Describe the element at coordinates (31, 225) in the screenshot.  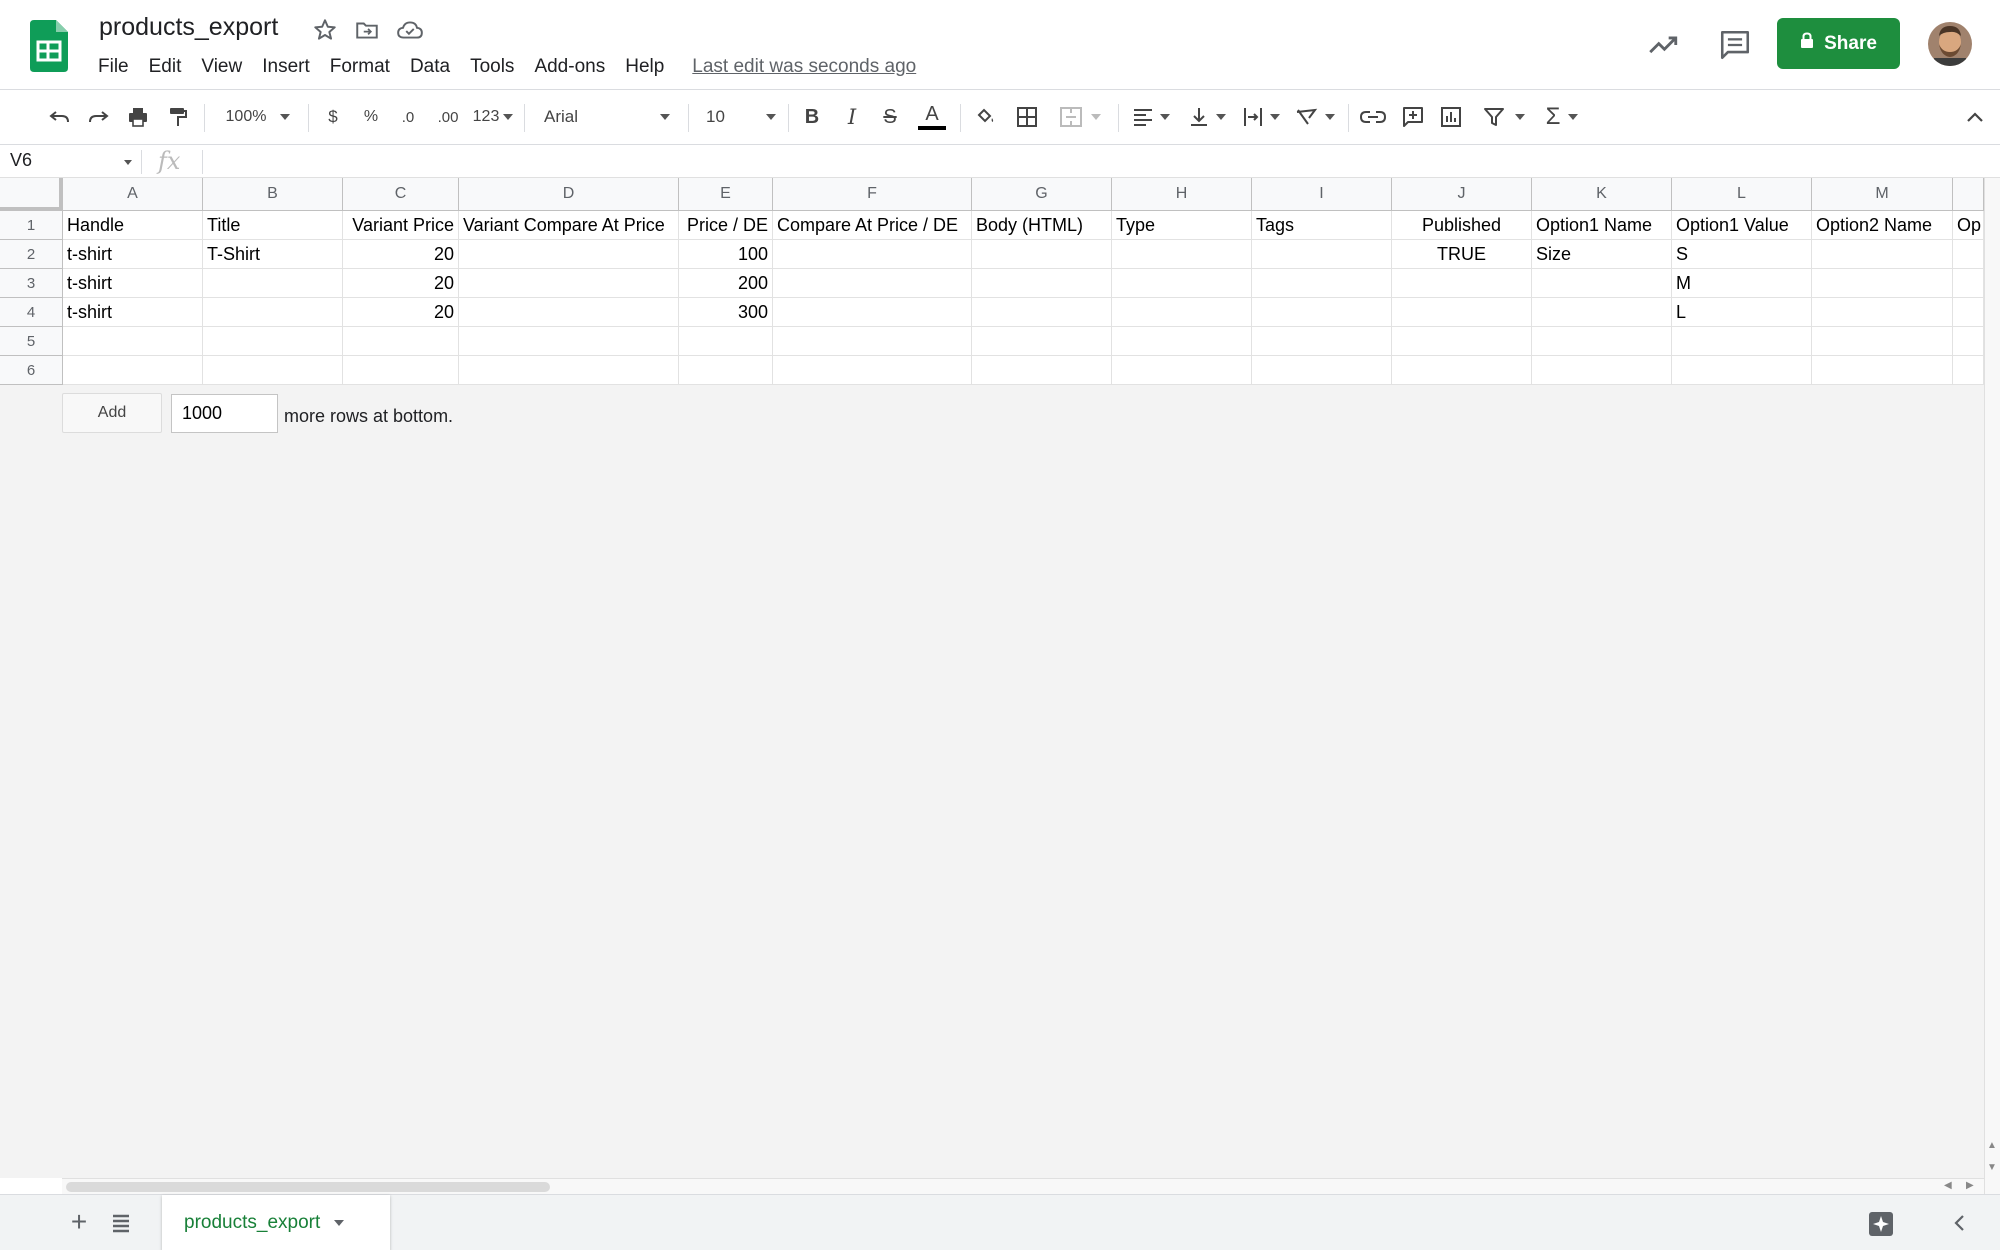
I see `row-header: 1` at that location.